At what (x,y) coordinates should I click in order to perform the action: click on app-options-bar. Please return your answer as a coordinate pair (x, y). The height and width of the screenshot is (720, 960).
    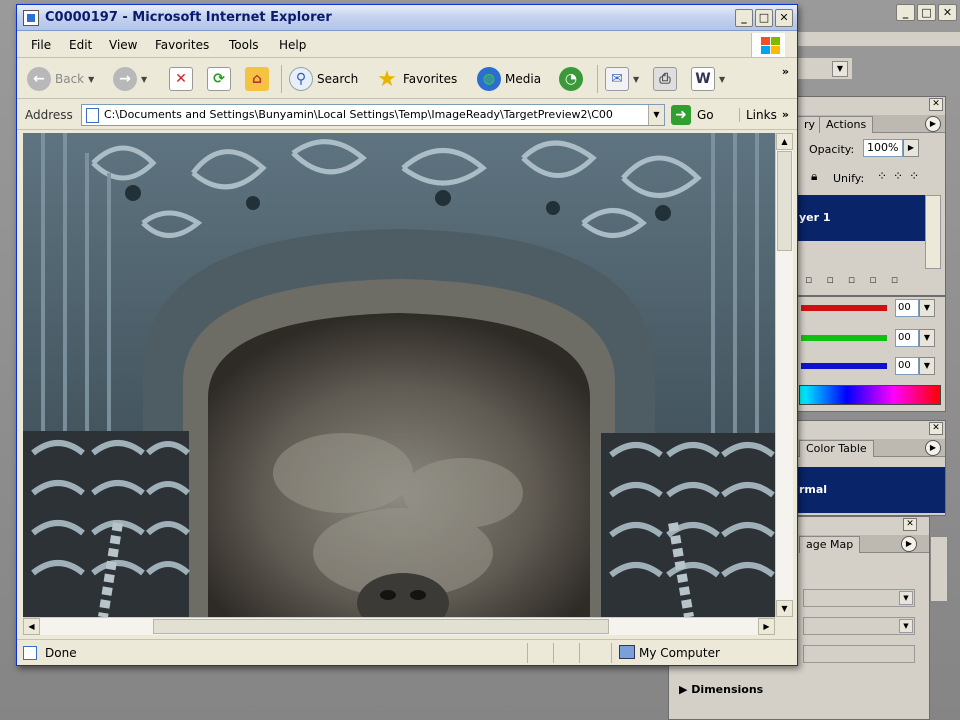
    Looking at the image, I should click on (878, 39).